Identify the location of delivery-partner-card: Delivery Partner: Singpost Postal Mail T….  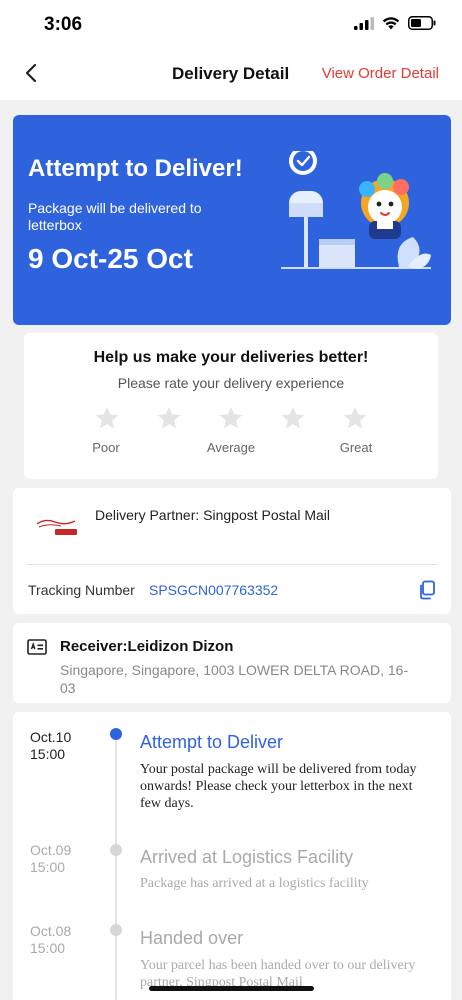
(232, 551).